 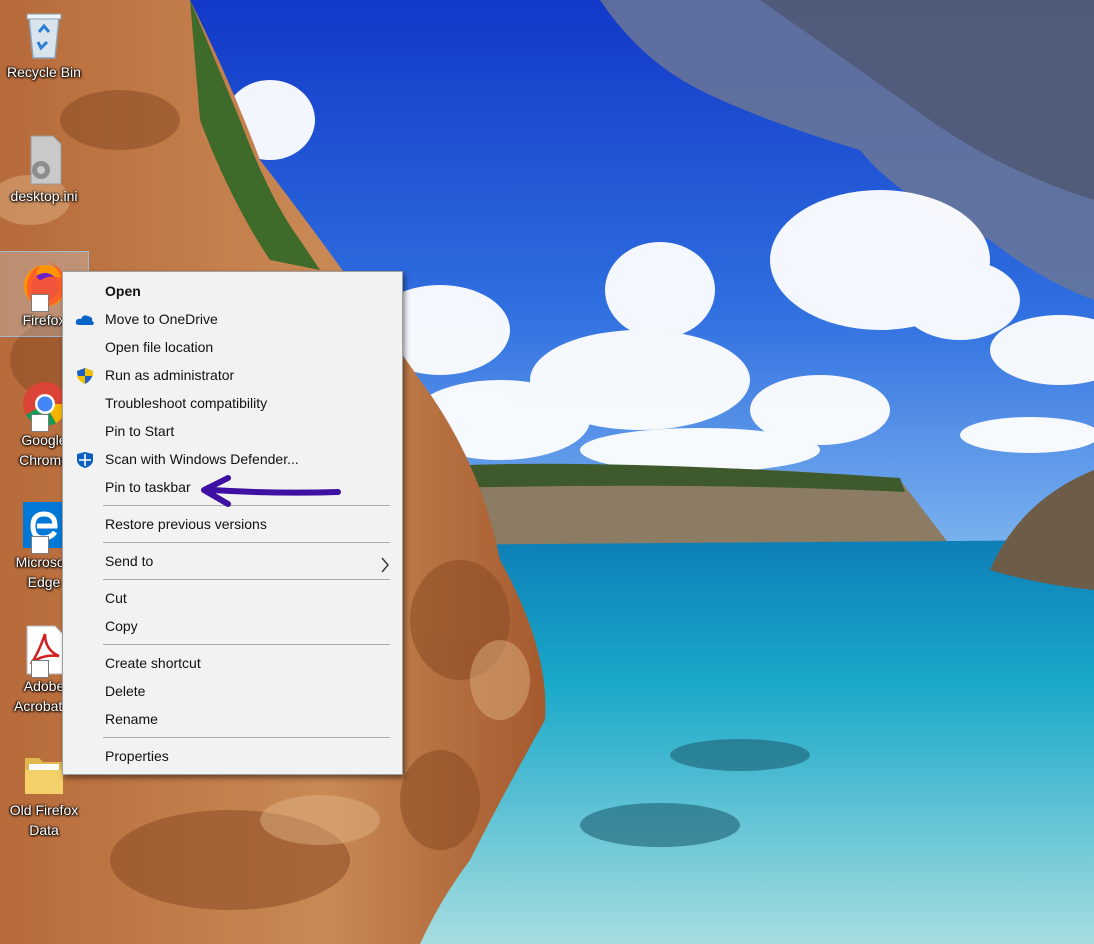 What do you see at coordinates (232, 561) in the screenshot?
I see `menu-item-send-to: Send to` at bounding box center [232, 561].